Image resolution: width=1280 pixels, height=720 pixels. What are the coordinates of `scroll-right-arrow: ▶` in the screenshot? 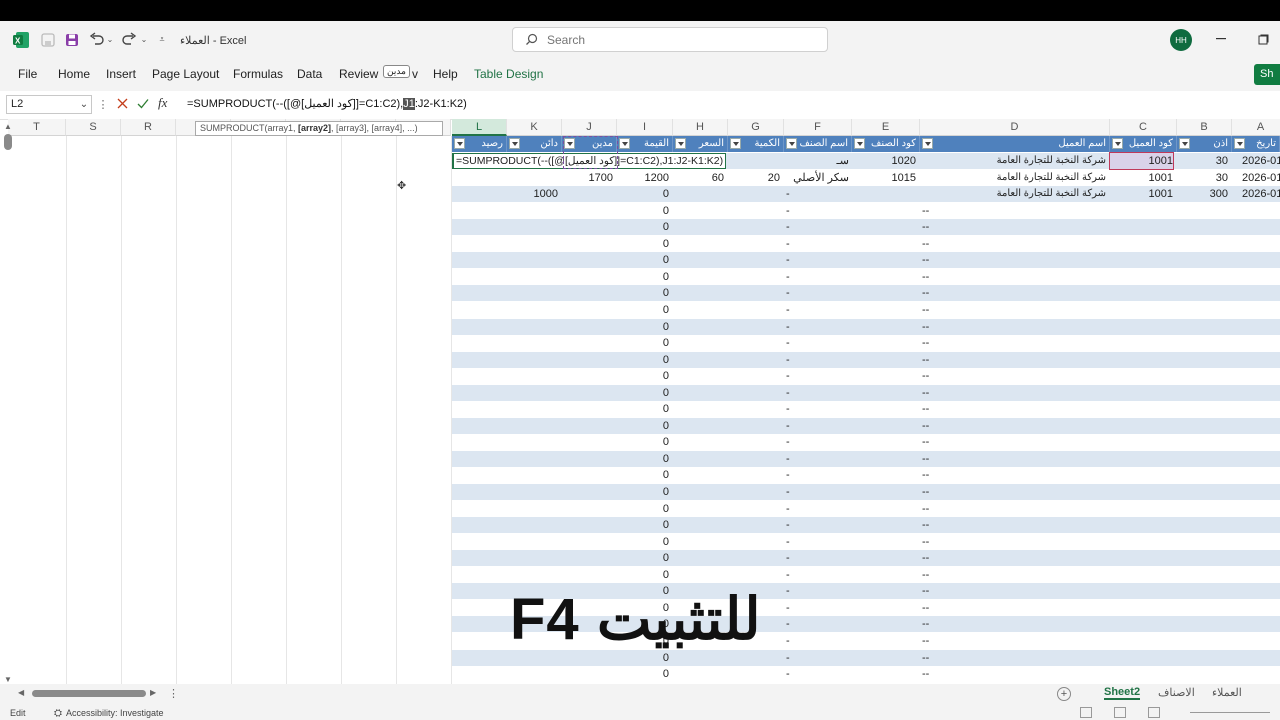 It's located at (153, 692).